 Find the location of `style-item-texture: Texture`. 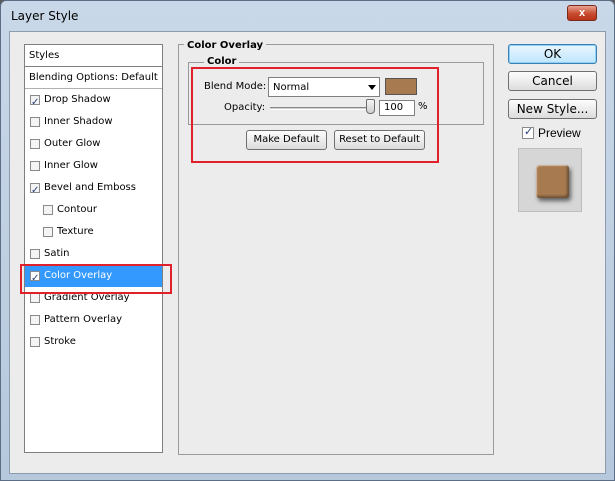

style-item-texture: Texture is located at coordinates (93, 232).